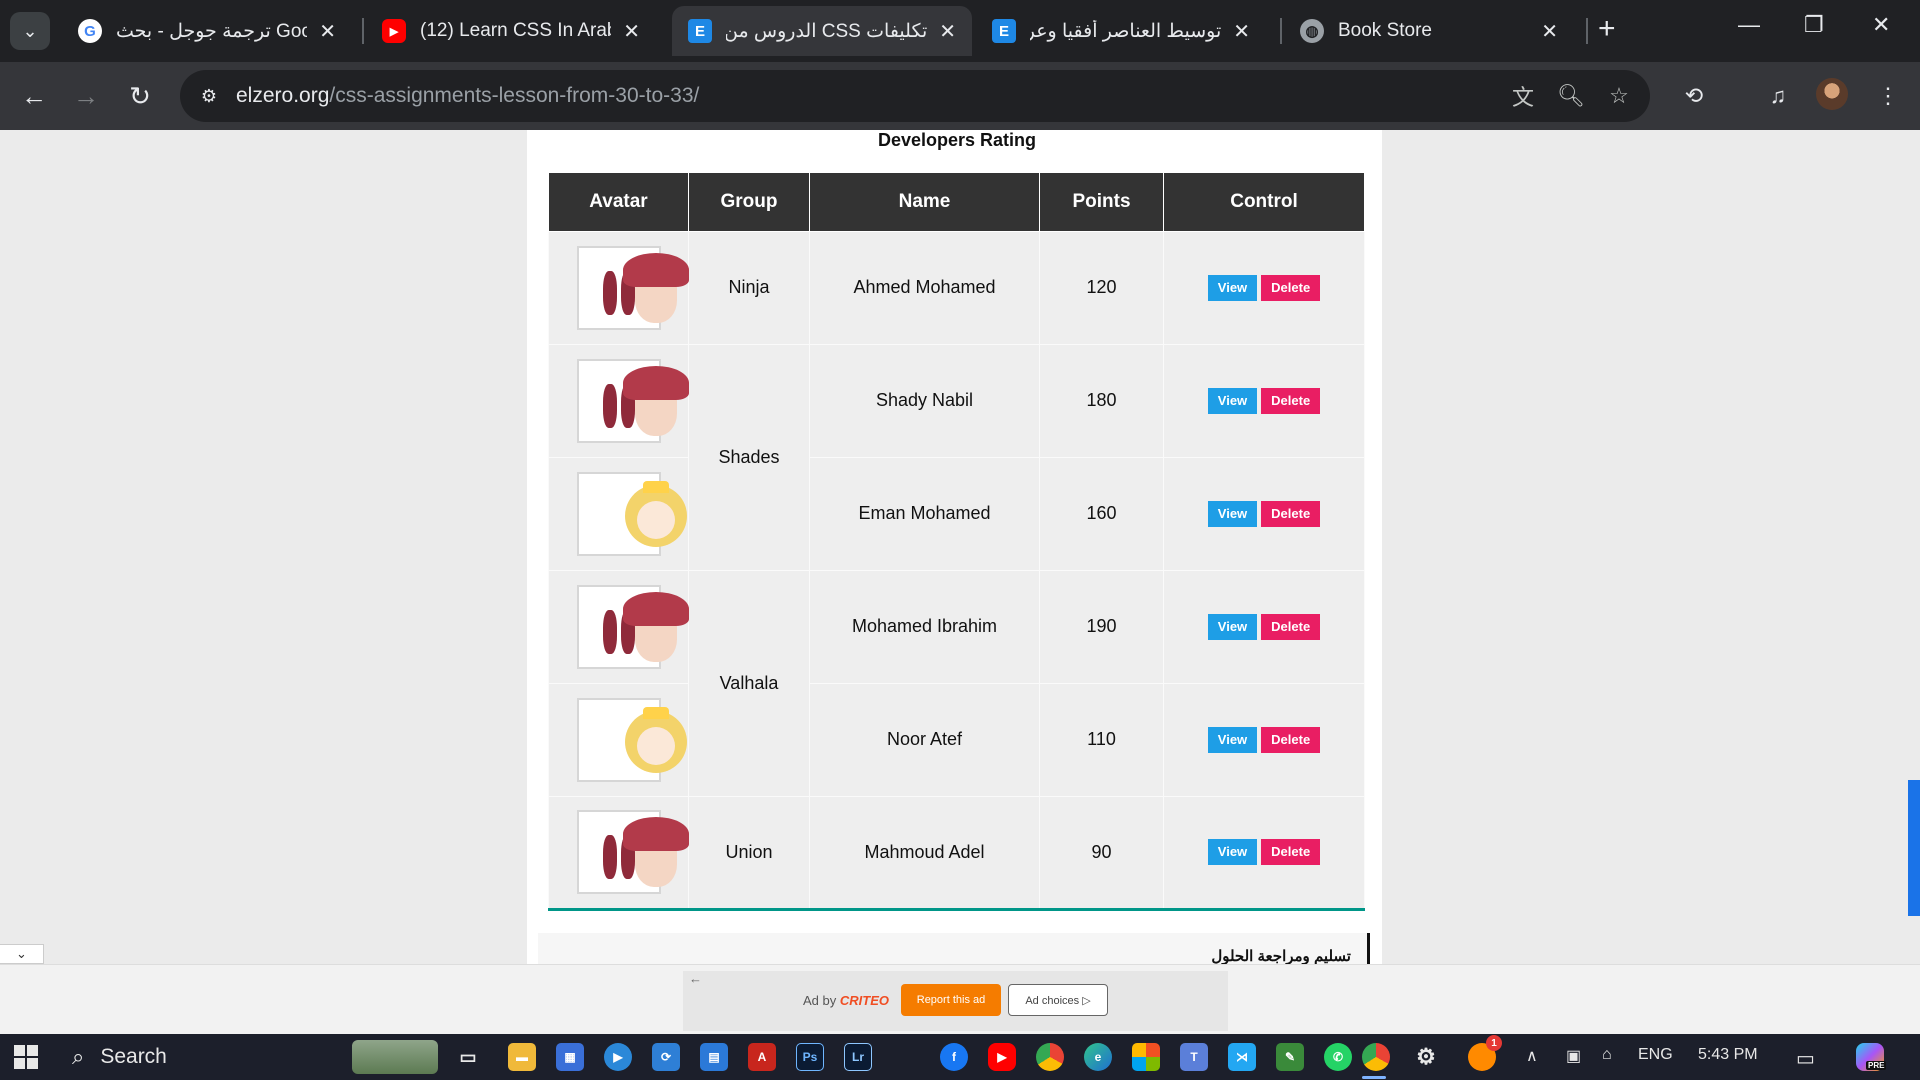 Image resolution: width=1920 pixels, height=1080 pixels. I want to click on translate-icon: 文, so click(1523, 96).